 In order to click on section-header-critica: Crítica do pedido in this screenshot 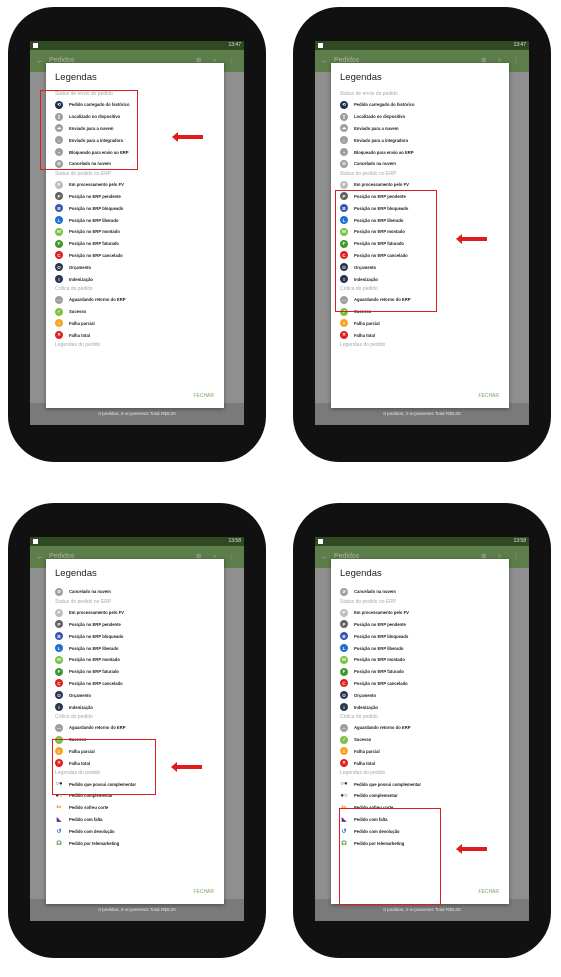, I will do `click(359, 716)`.